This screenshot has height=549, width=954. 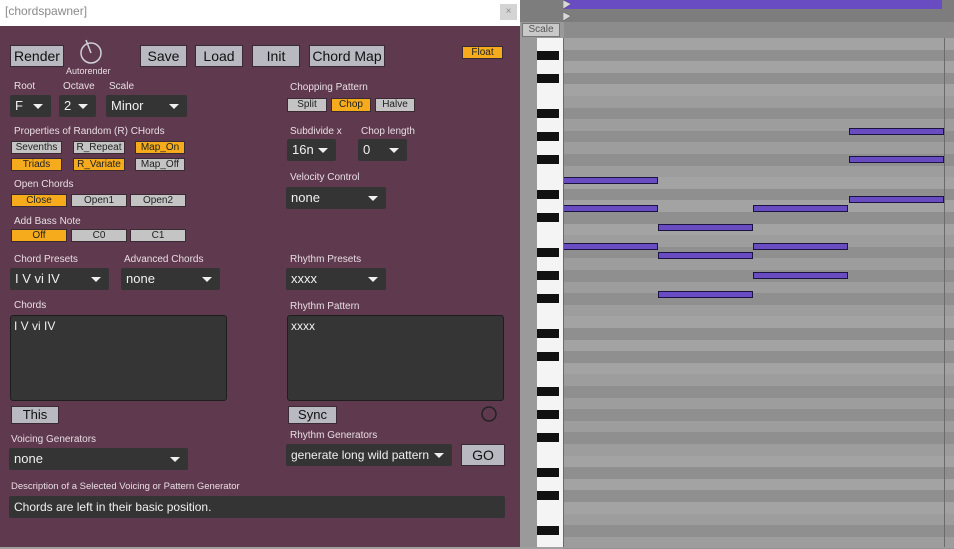 I want to click on subdivide-value: 16n, so click(x=303, y=149).